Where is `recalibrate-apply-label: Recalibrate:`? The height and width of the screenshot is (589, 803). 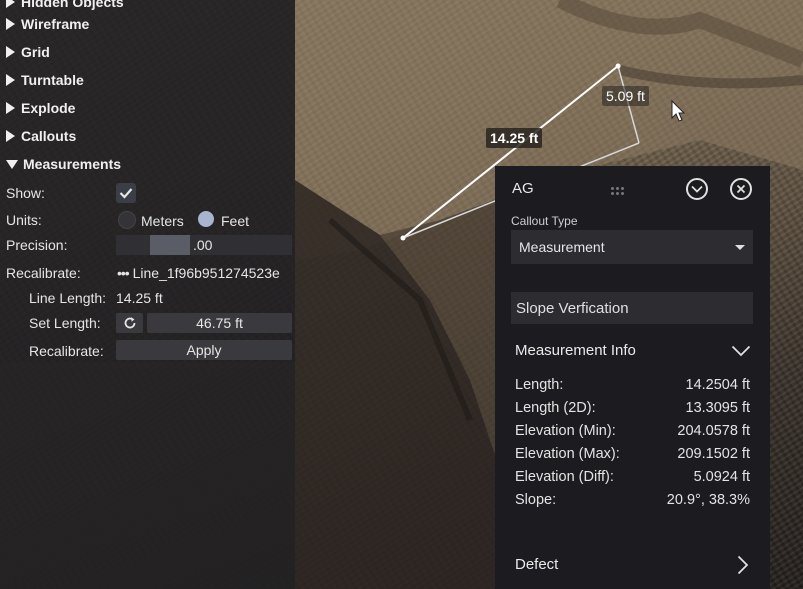 recalibrate-apply-label: Recalibrate: is located at coordinates (66, 351).